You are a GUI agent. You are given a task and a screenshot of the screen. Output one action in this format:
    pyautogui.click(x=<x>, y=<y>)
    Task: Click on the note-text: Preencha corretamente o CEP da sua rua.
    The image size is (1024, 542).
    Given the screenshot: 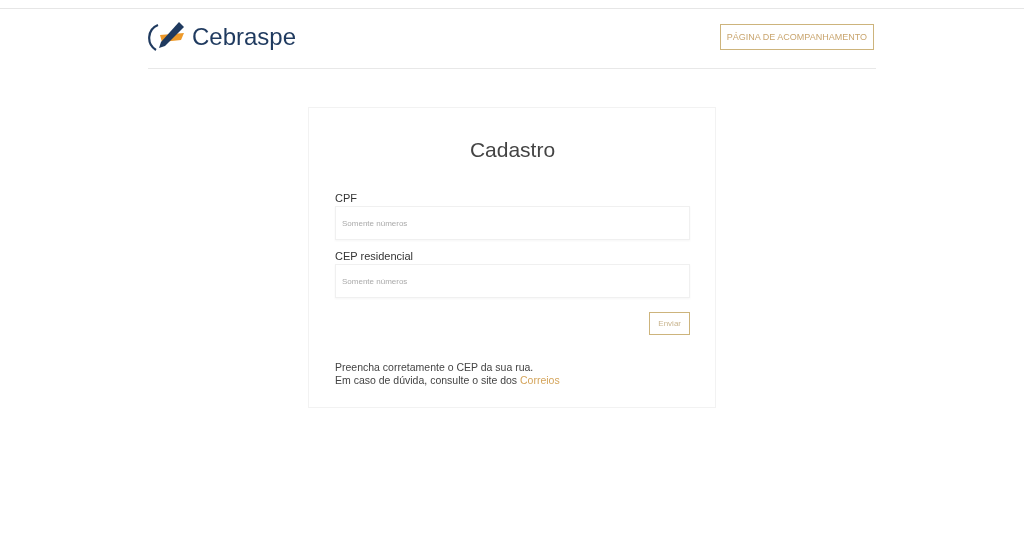 What is the action you would take?
    pyautogui.click(x=435, y=367)
    